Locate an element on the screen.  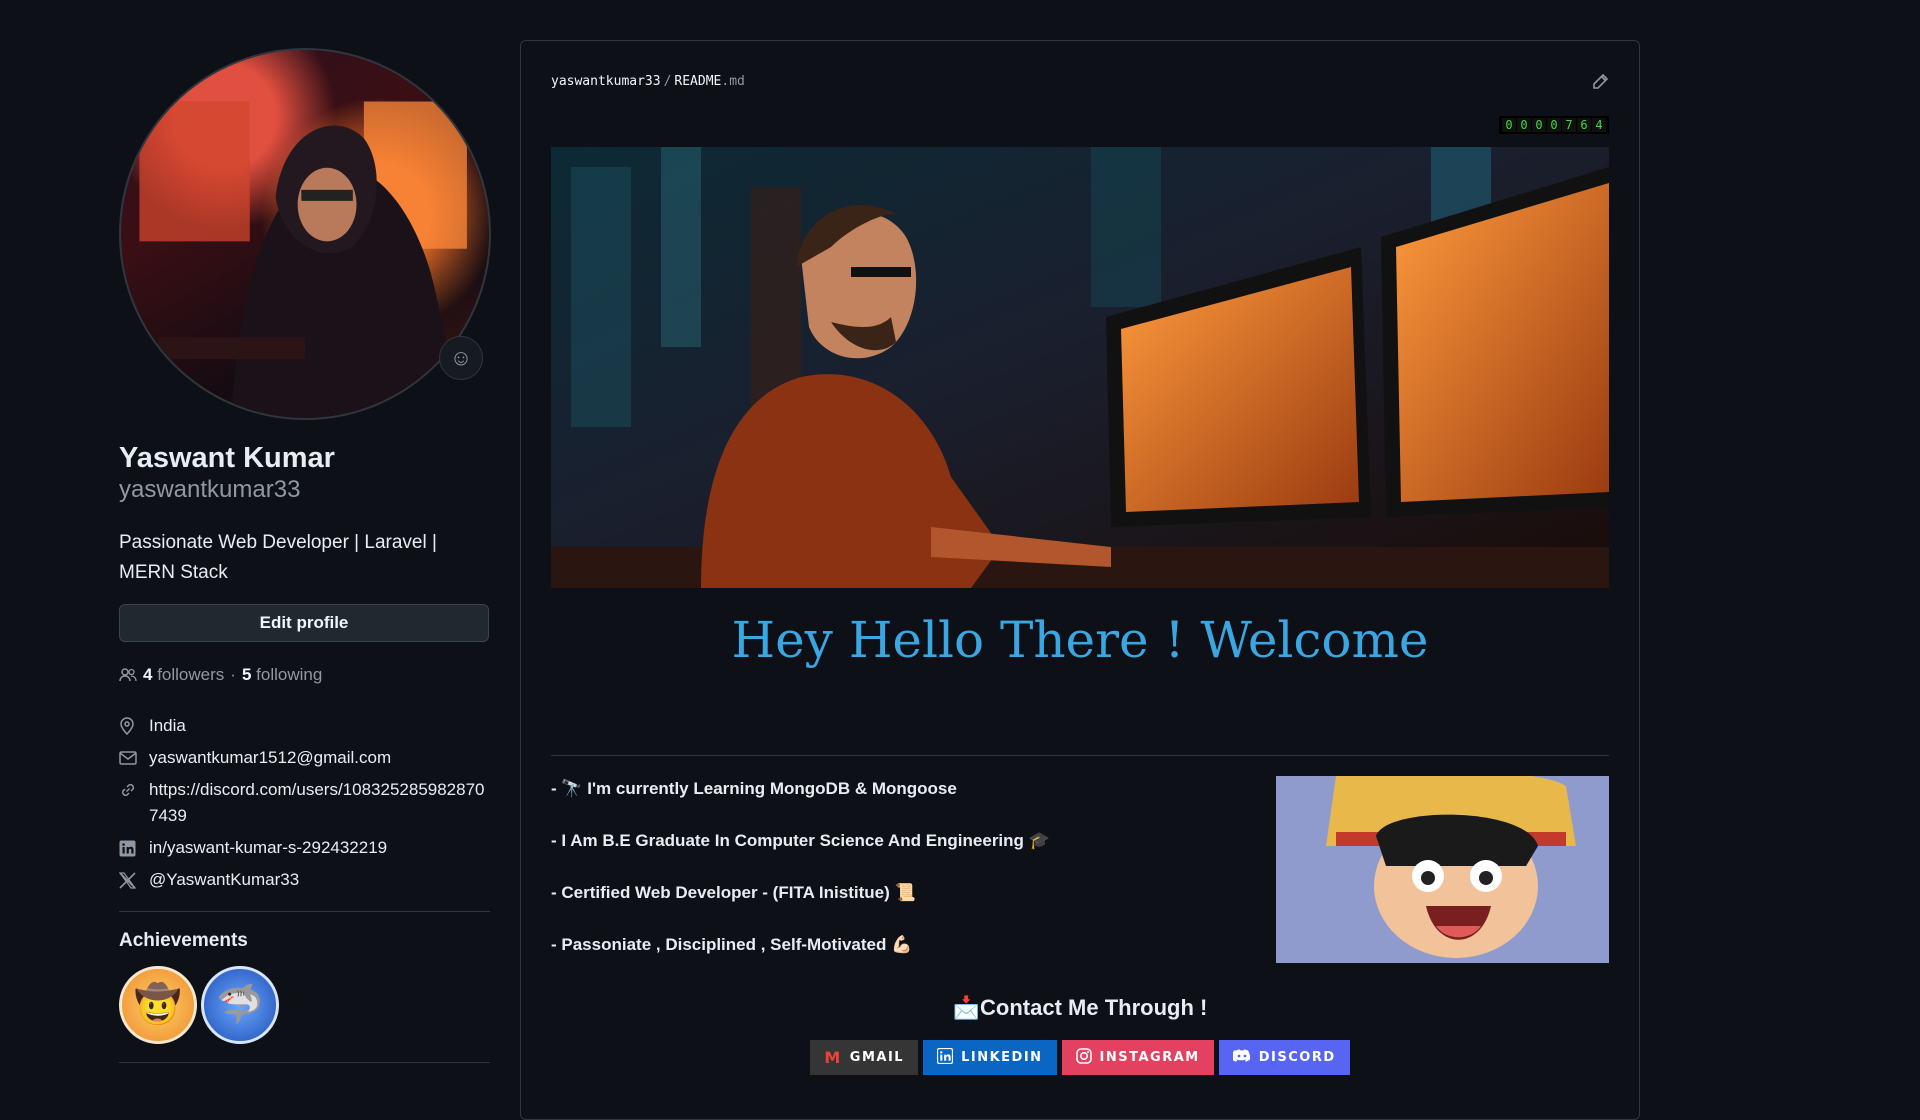
readme-owner-link: yaswantkumar33 is located at coordinates (606, 81).